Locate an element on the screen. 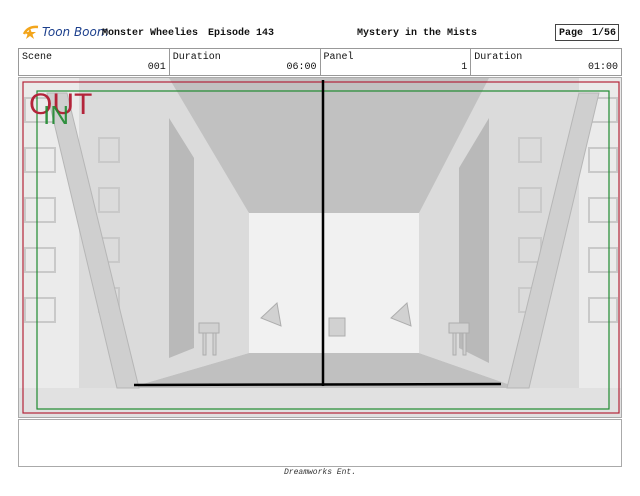  scene-duration-value: 06:00 is located at coordinates (301, 67).